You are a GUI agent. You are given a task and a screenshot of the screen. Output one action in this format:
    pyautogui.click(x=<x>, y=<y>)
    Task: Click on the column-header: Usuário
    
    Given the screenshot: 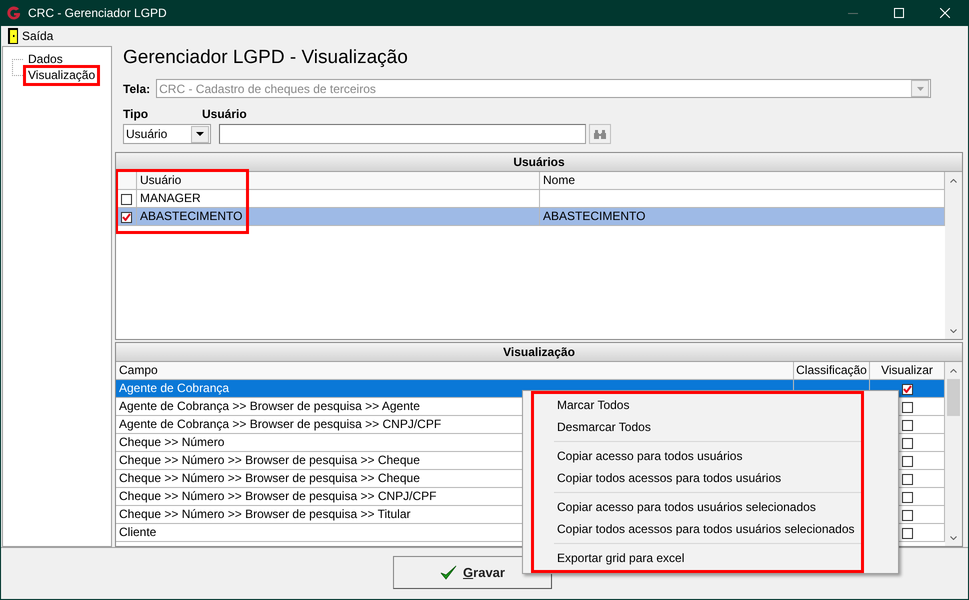 What is the action you would take?
    pyautogui.click(x=338, y=181)
    